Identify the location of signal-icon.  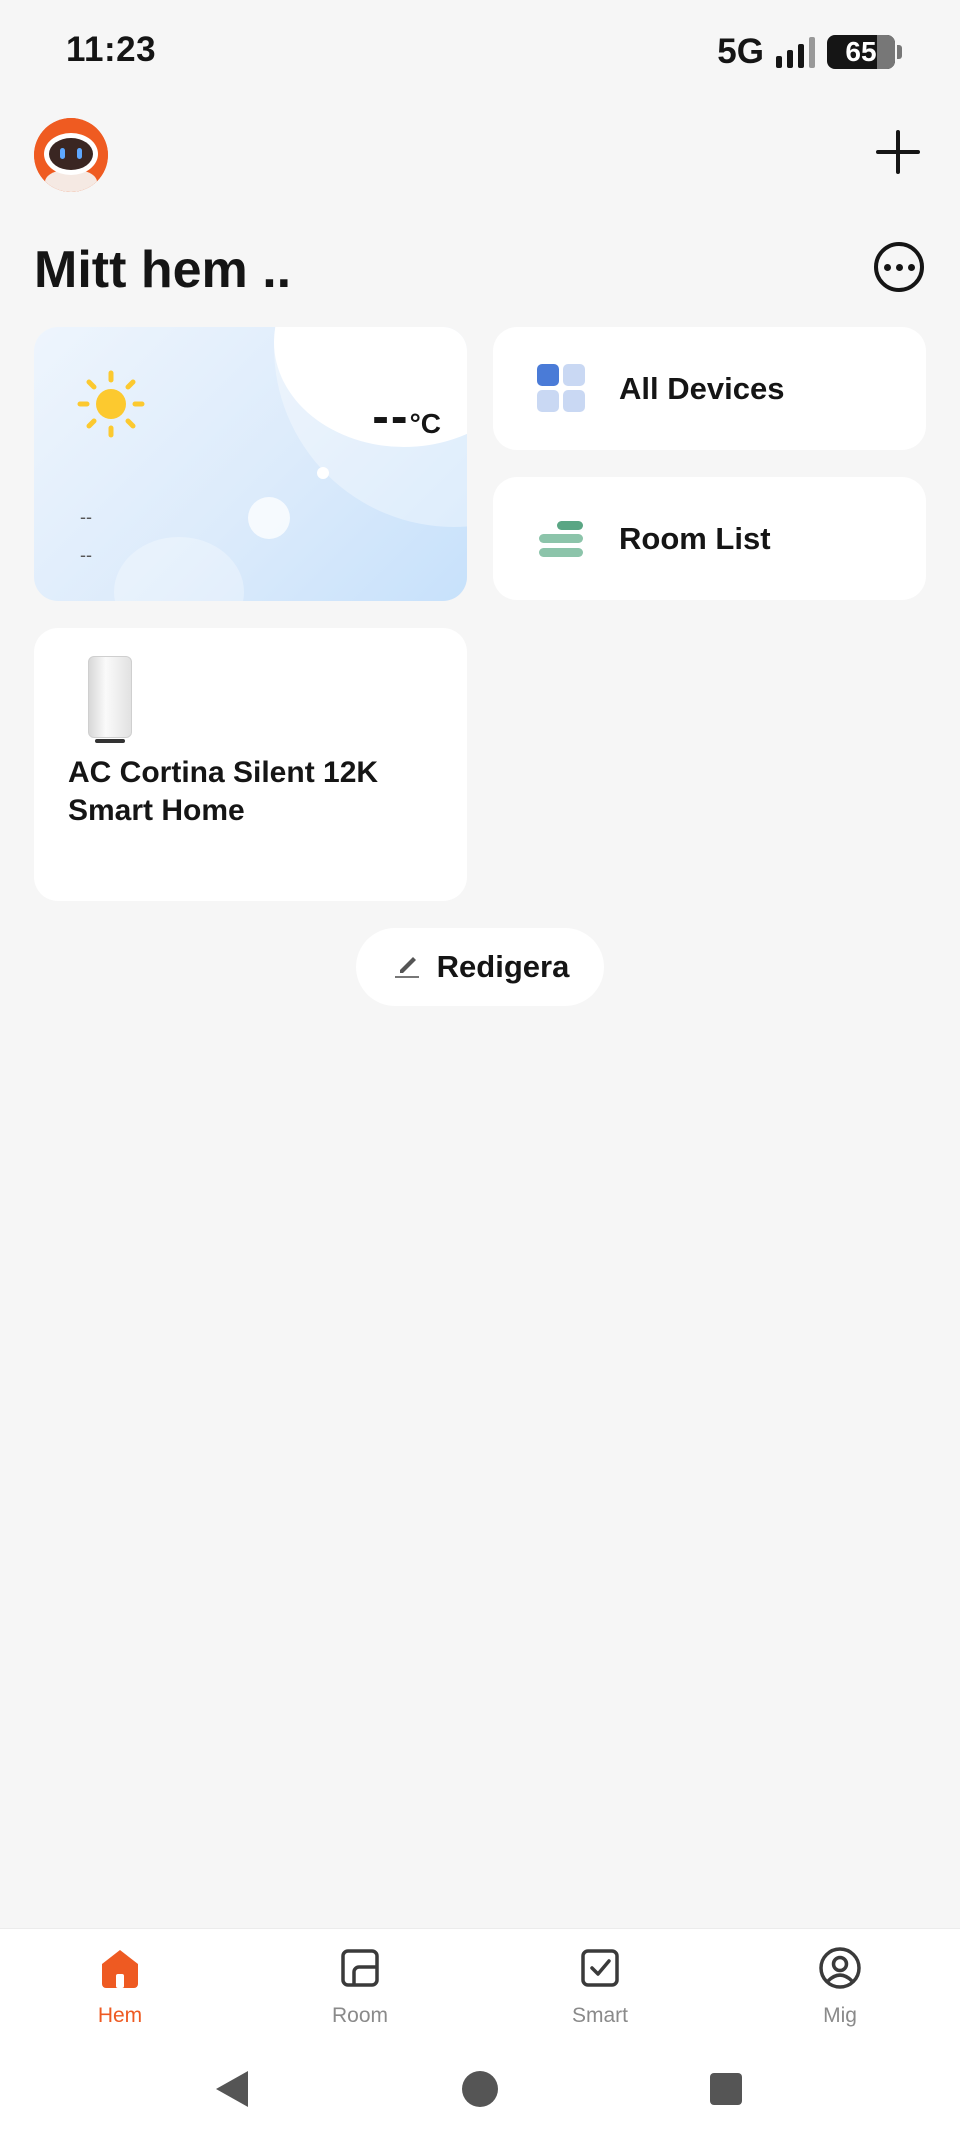
(795, 52).